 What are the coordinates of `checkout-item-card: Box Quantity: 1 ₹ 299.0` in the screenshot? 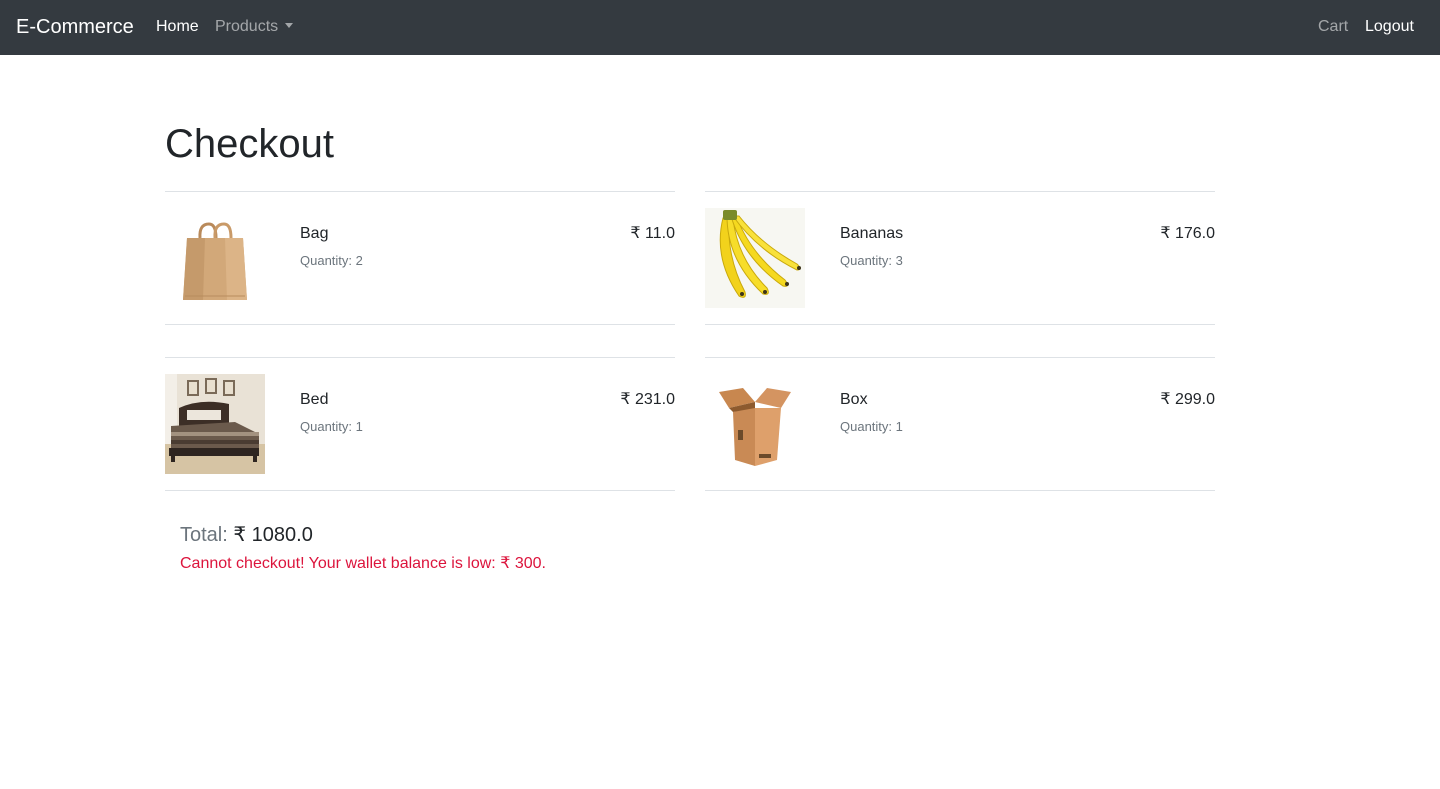 It's located at (960, 424).